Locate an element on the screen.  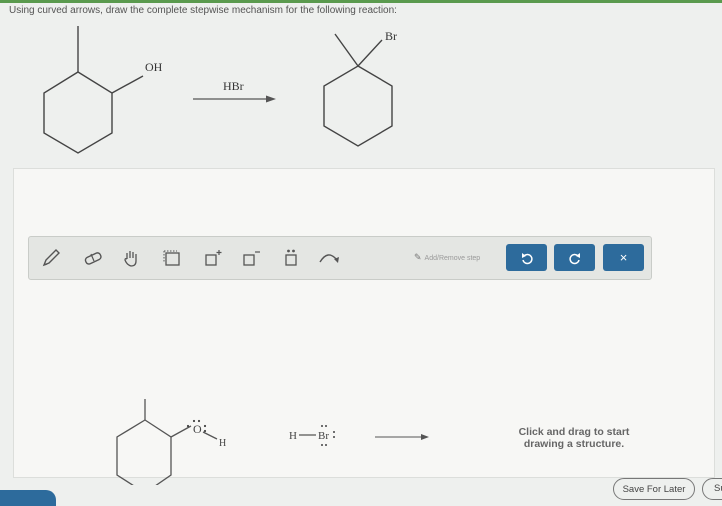
oxygen-atom: O is located at coordinates (197, 429).